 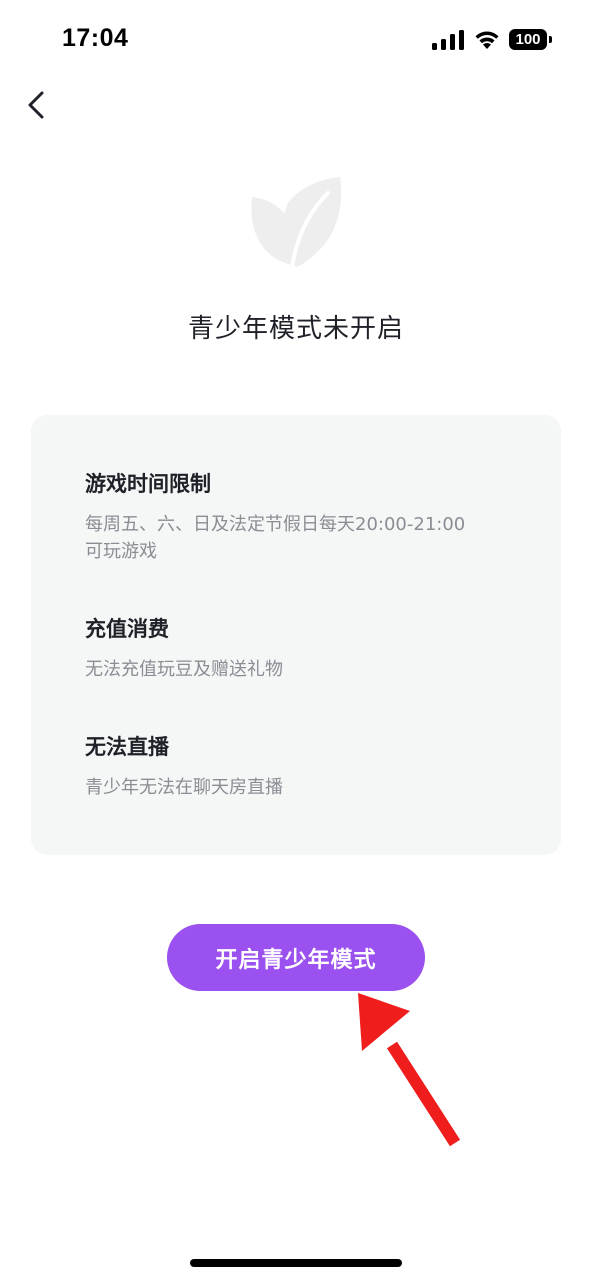 What do you see at coordinates (127, 747) in the screenshot?
I see `section-title: 无法直播` at bounding box center [127, 747].